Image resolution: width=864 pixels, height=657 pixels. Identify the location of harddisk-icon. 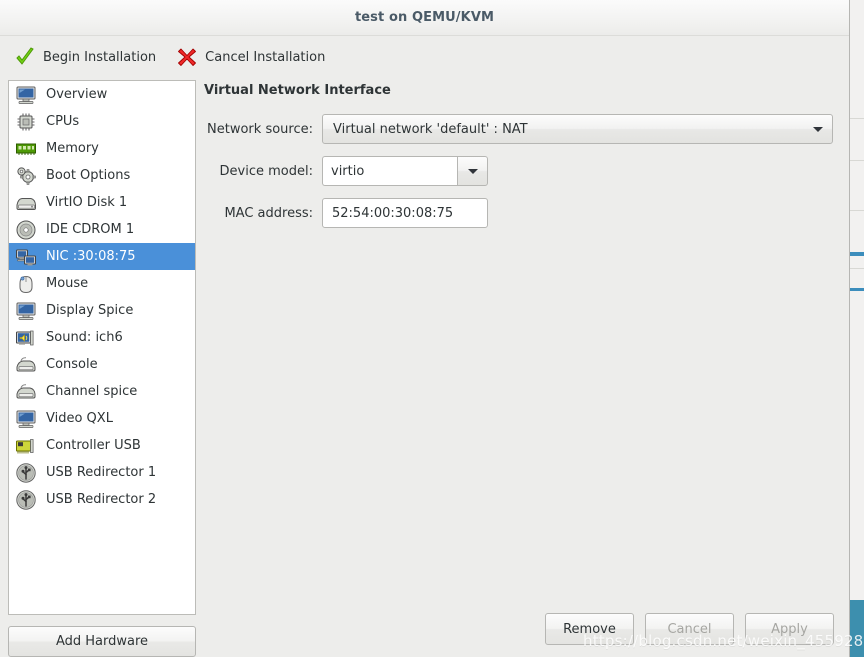
(26, 203).